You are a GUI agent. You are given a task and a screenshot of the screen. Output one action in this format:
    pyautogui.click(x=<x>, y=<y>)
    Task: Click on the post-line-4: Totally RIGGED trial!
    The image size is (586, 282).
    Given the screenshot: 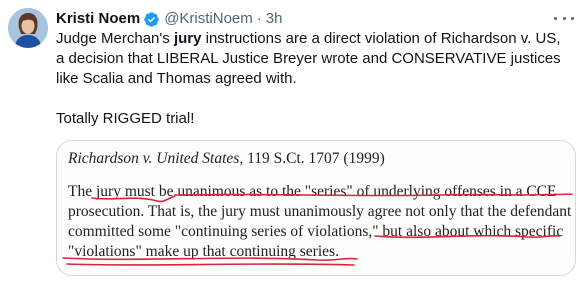 What is the action you would take?
    pyautogui.click(x=125, y=118)
    